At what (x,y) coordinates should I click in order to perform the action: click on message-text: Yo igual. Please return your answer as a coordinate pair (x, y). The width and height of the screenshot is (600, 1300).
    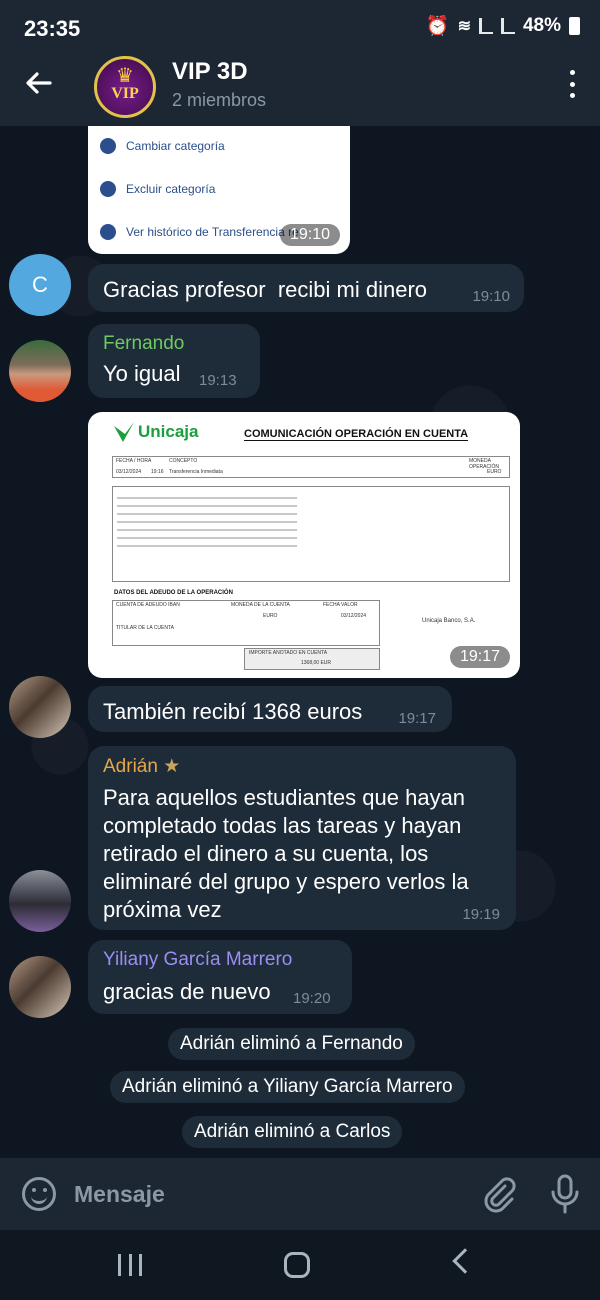
    Looking at the image, I should click on (142, 373).